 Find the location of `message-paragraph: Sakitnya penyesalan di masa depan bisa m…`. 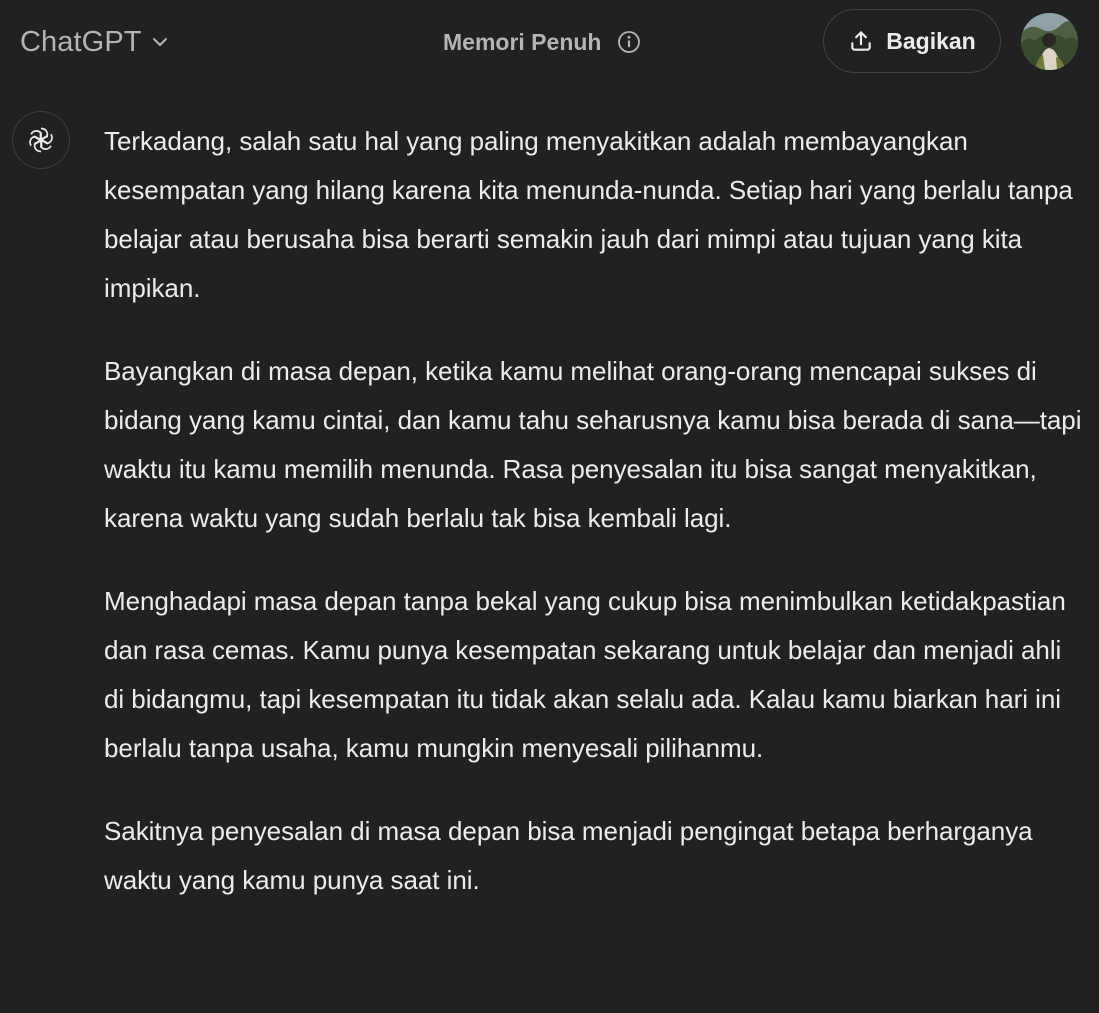

message-paragraph: Sakitnya penyesalan di masa depan bisa m… is located at coordinates (568, 855).